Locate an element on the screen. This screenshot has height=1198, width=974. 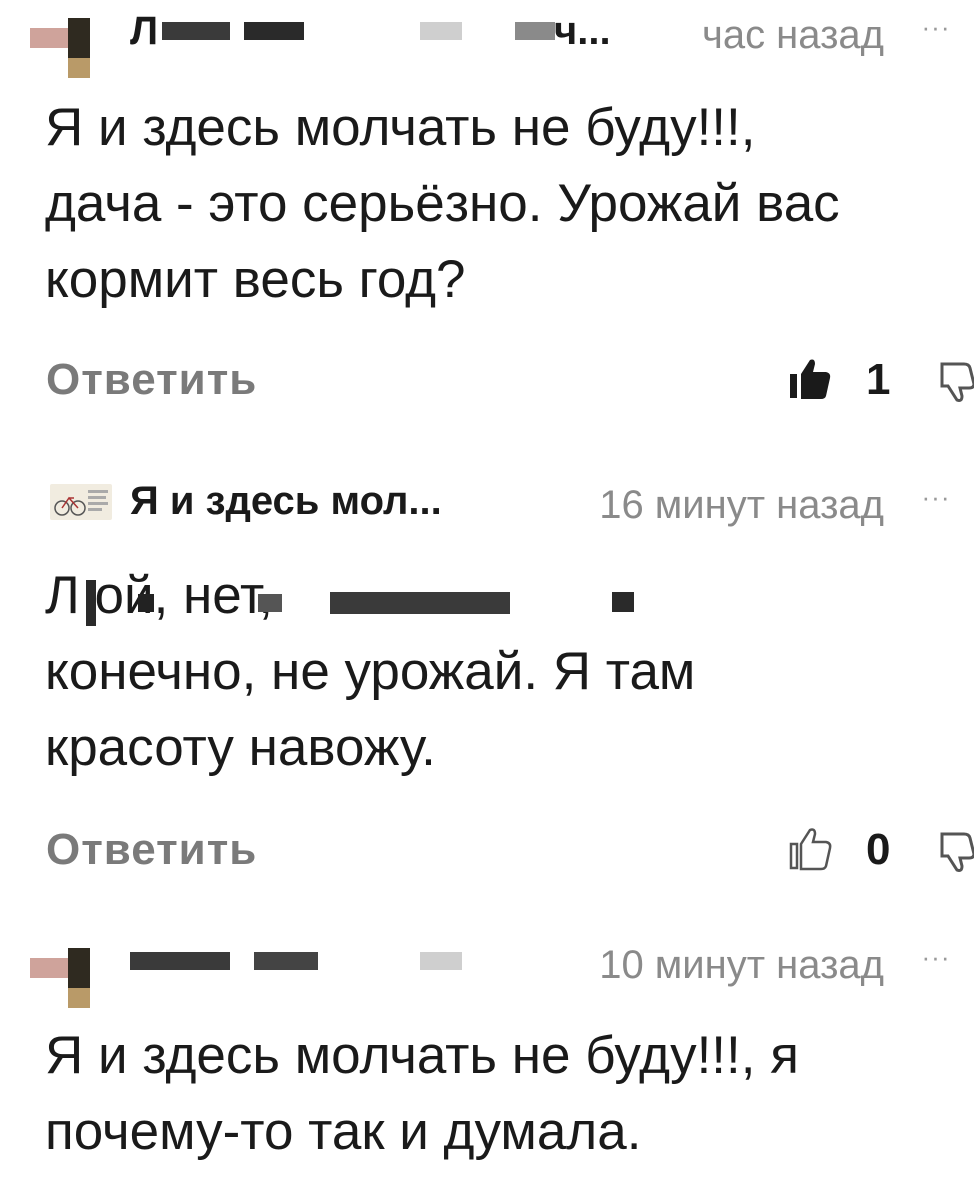
comment-time: 16 минут назад is located at coordinates (741, 505).